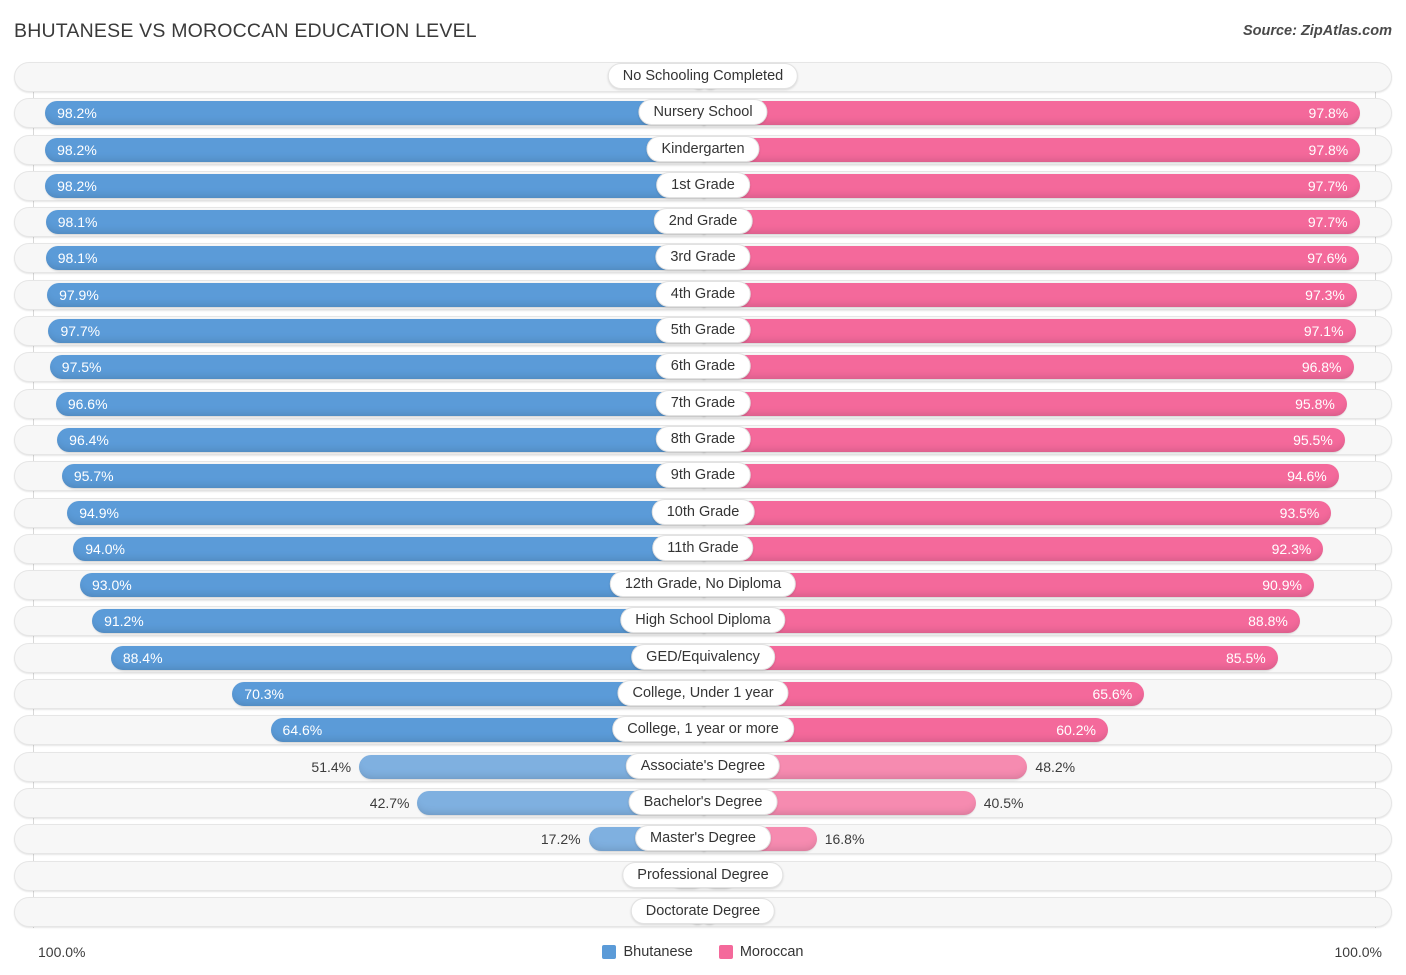 This screenshot has width=1406, height=975. I want to click on bar-row: 93.0% 90.9% 12th Grade, No Diploma, so click(703, 585).